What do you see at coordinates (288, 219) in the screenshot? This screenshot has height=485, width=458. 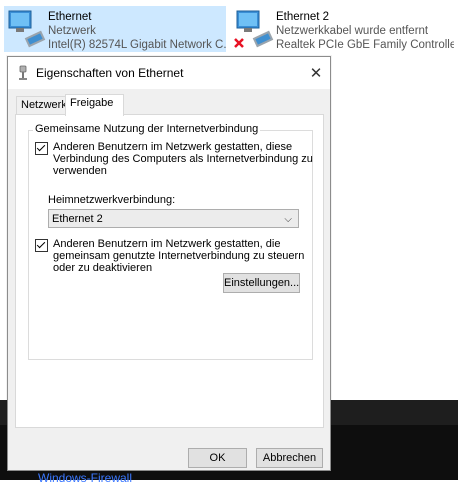 I see `chevron-down-icon: ⌵` at bounding box center [288, 219].